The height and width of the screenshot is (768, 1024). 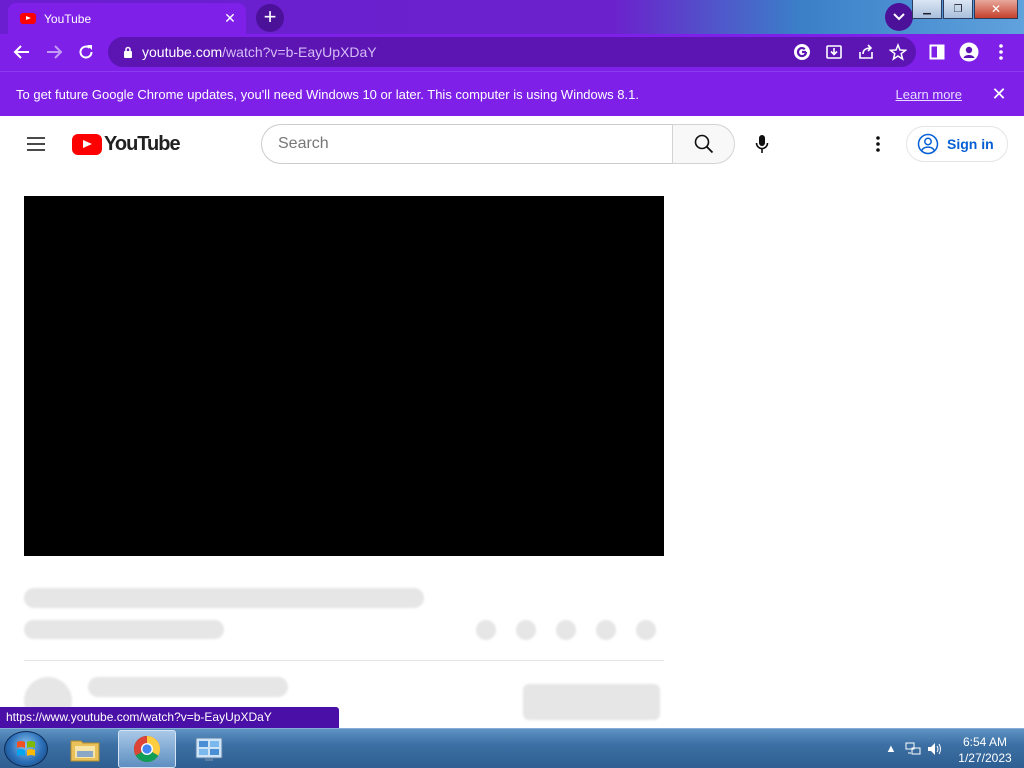 What do you see at coordinates (128, 52) in the screenshot?
I see `lock-icon` at bounding box center [128, 52].